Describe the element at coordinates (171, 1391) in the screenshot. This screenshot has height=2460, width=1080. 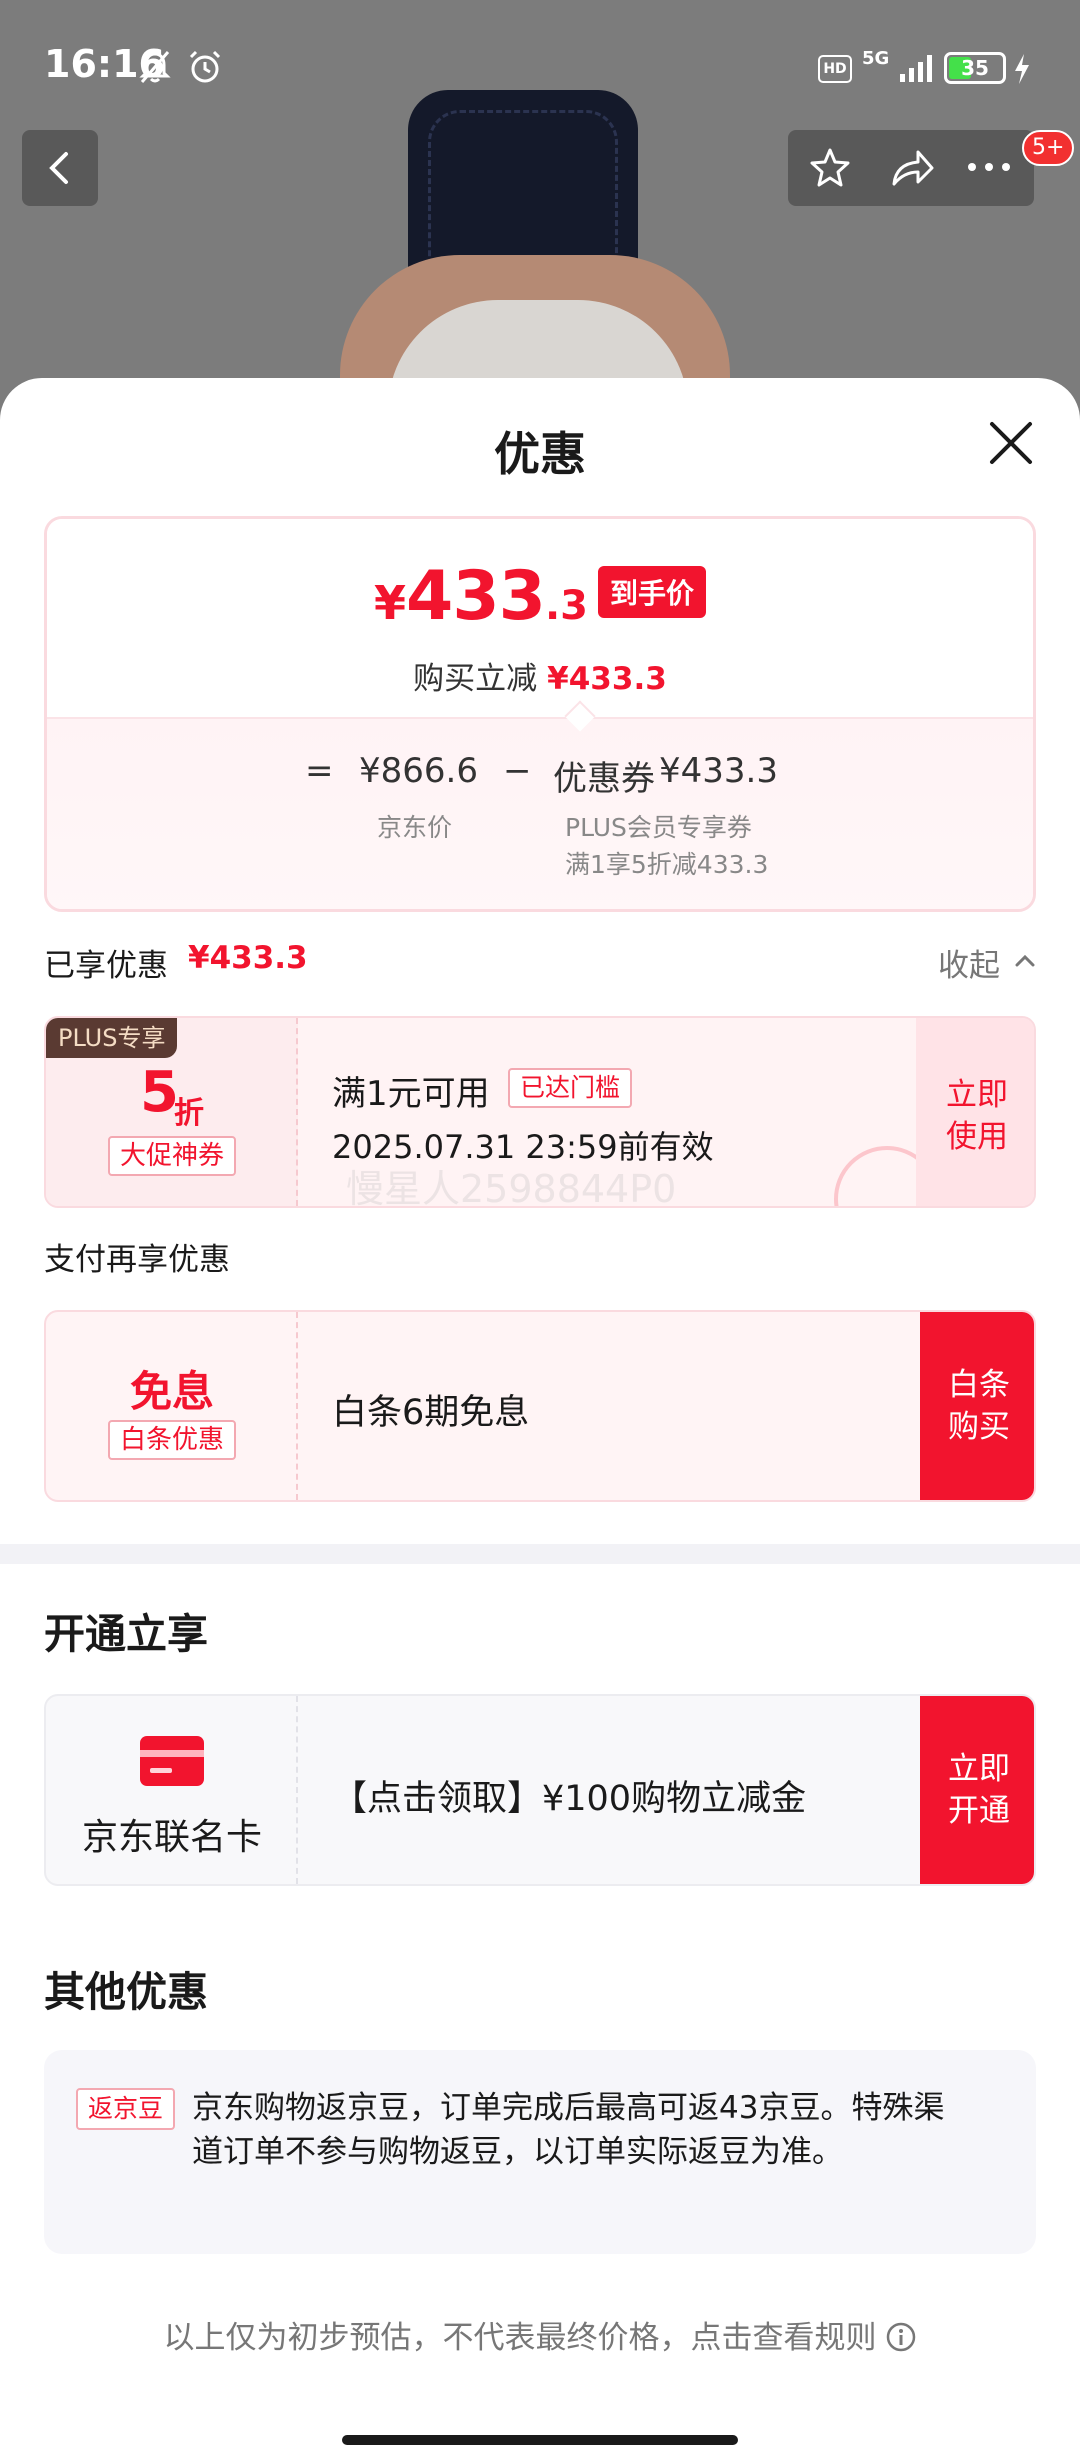
I see `interest-free-title: 免息` at that location.